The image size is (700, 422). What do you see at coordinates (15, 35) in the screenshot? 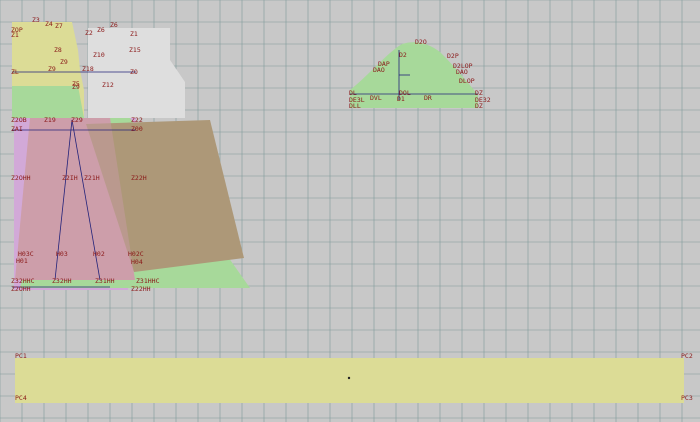
I see `label-z1: Z1` at bounding box center [15, 35].